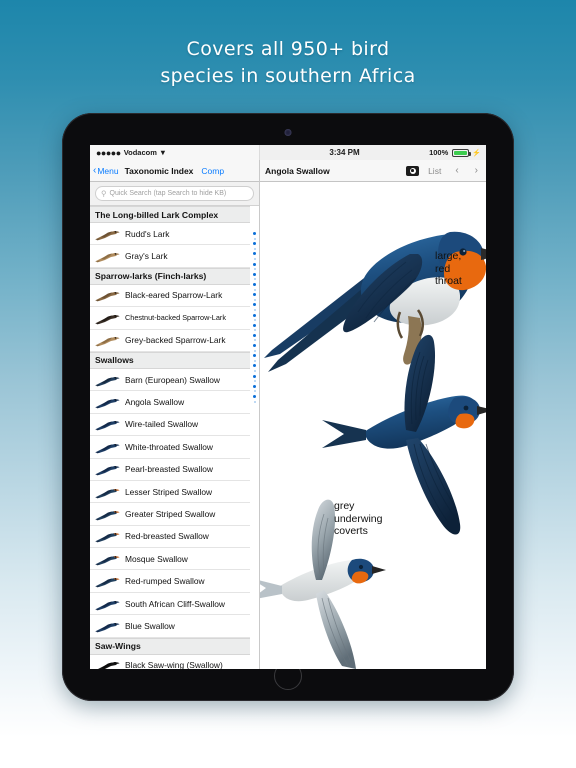  Describe the element at coordinates (170, 360) in the screenshot. I see `list-section-header: Swallows` at that location.